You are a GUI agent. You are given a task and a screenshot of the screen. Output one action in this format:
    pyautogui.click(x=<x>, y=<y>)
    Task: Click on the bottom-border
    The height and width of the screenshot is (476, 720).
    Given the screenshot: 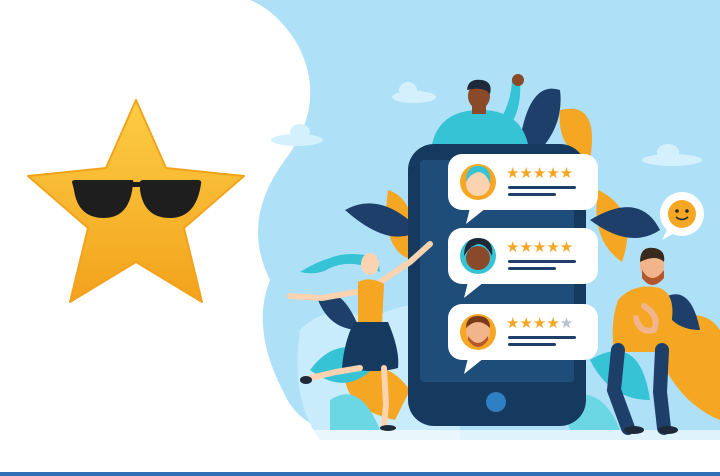 What is the action you would take?
    pyautogui.click(x=360, y=474)
    